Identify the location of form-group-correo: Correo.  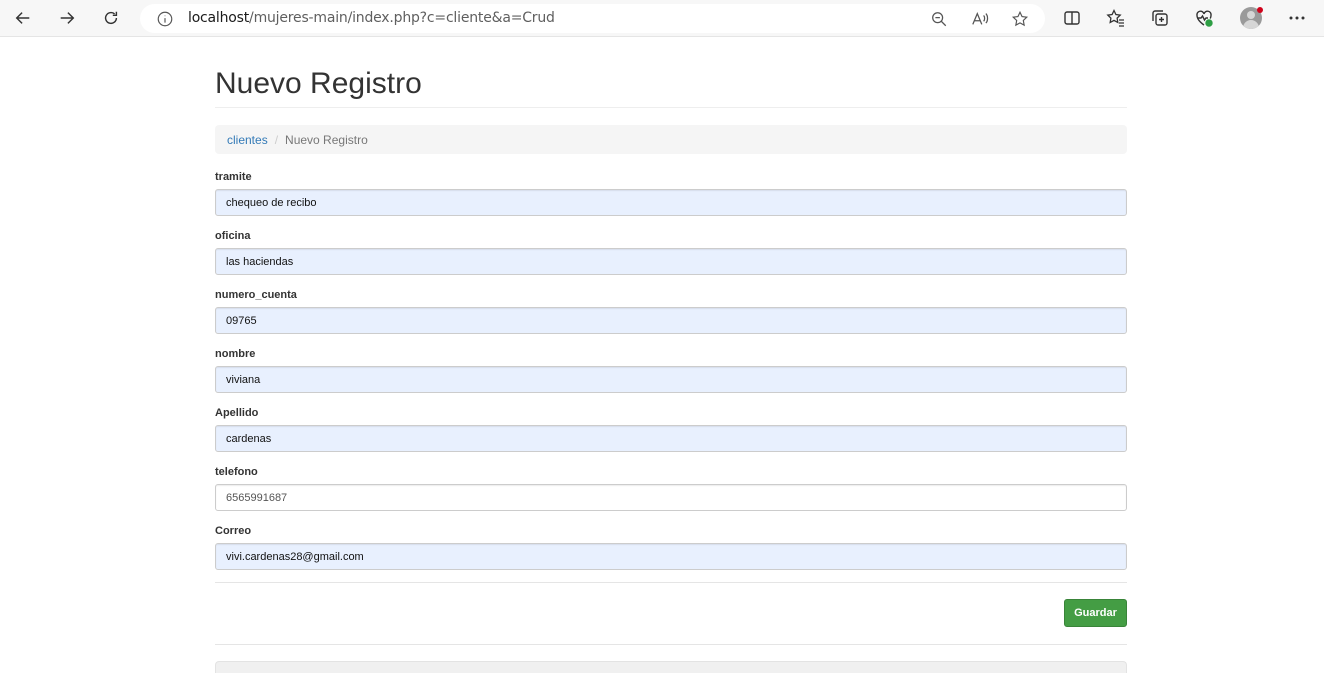
(671, 553).